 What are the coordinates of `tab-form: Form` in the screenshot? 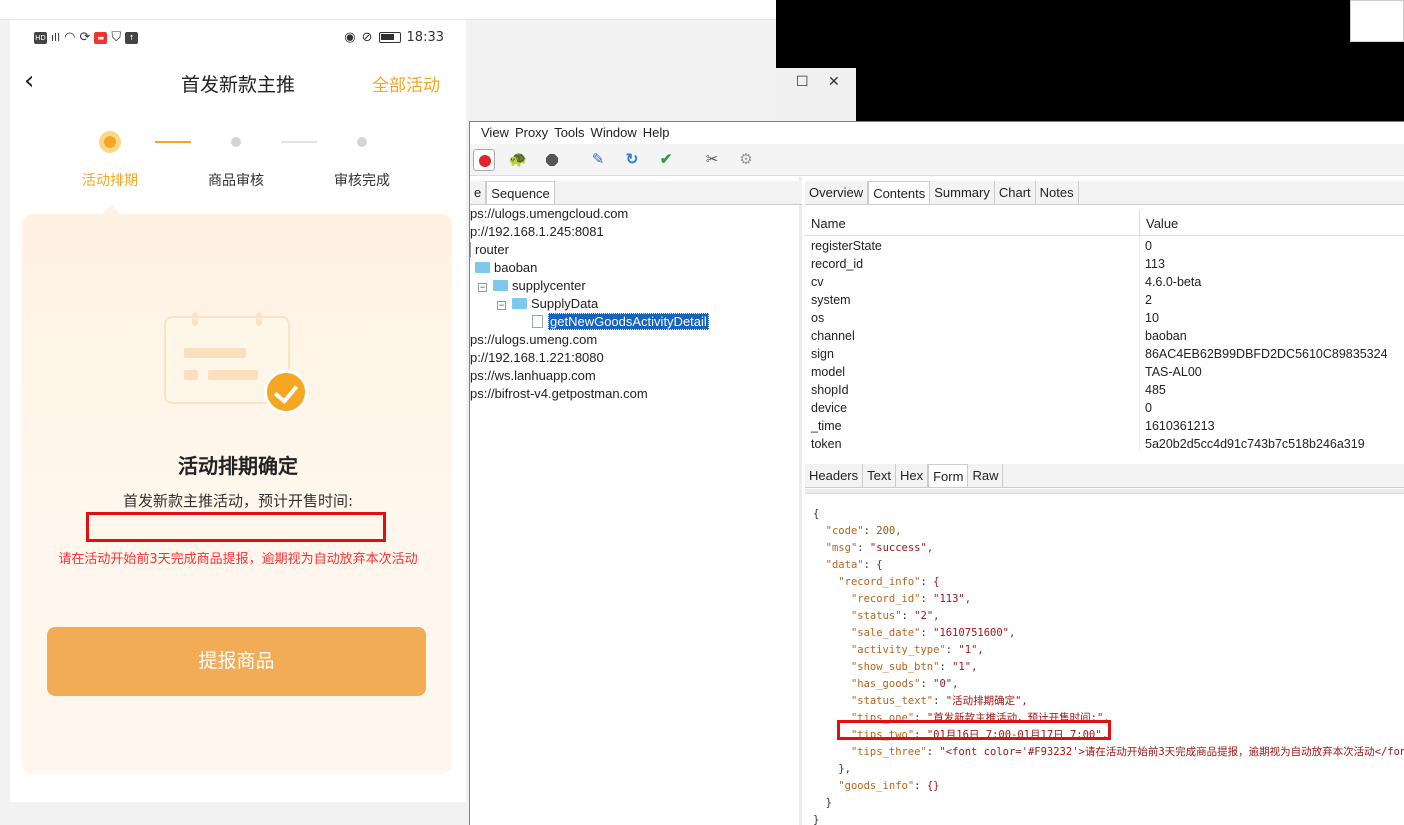 It's located at (948, 475).